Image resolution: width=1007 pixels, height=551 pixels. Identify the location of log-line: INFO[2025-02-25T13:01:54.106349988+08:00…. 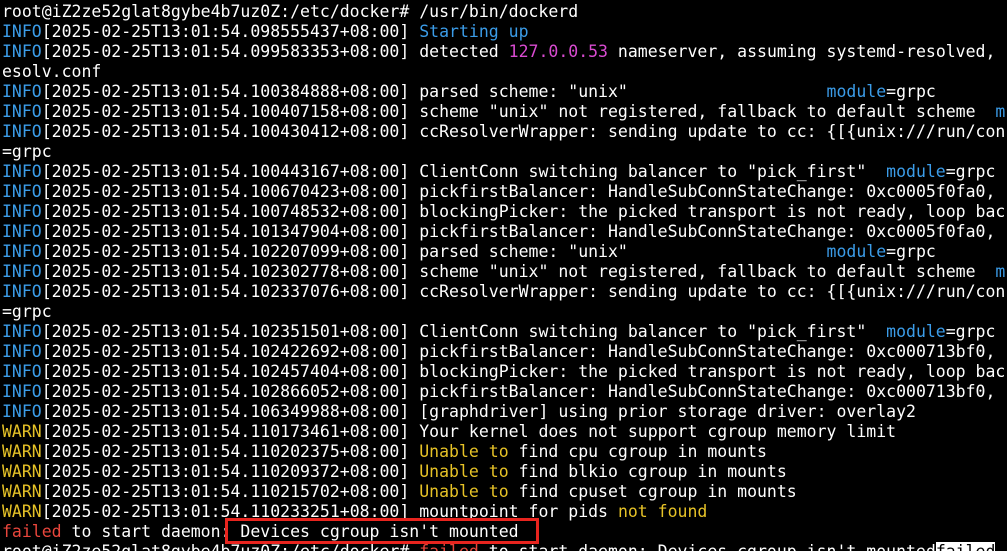
(459, 412).